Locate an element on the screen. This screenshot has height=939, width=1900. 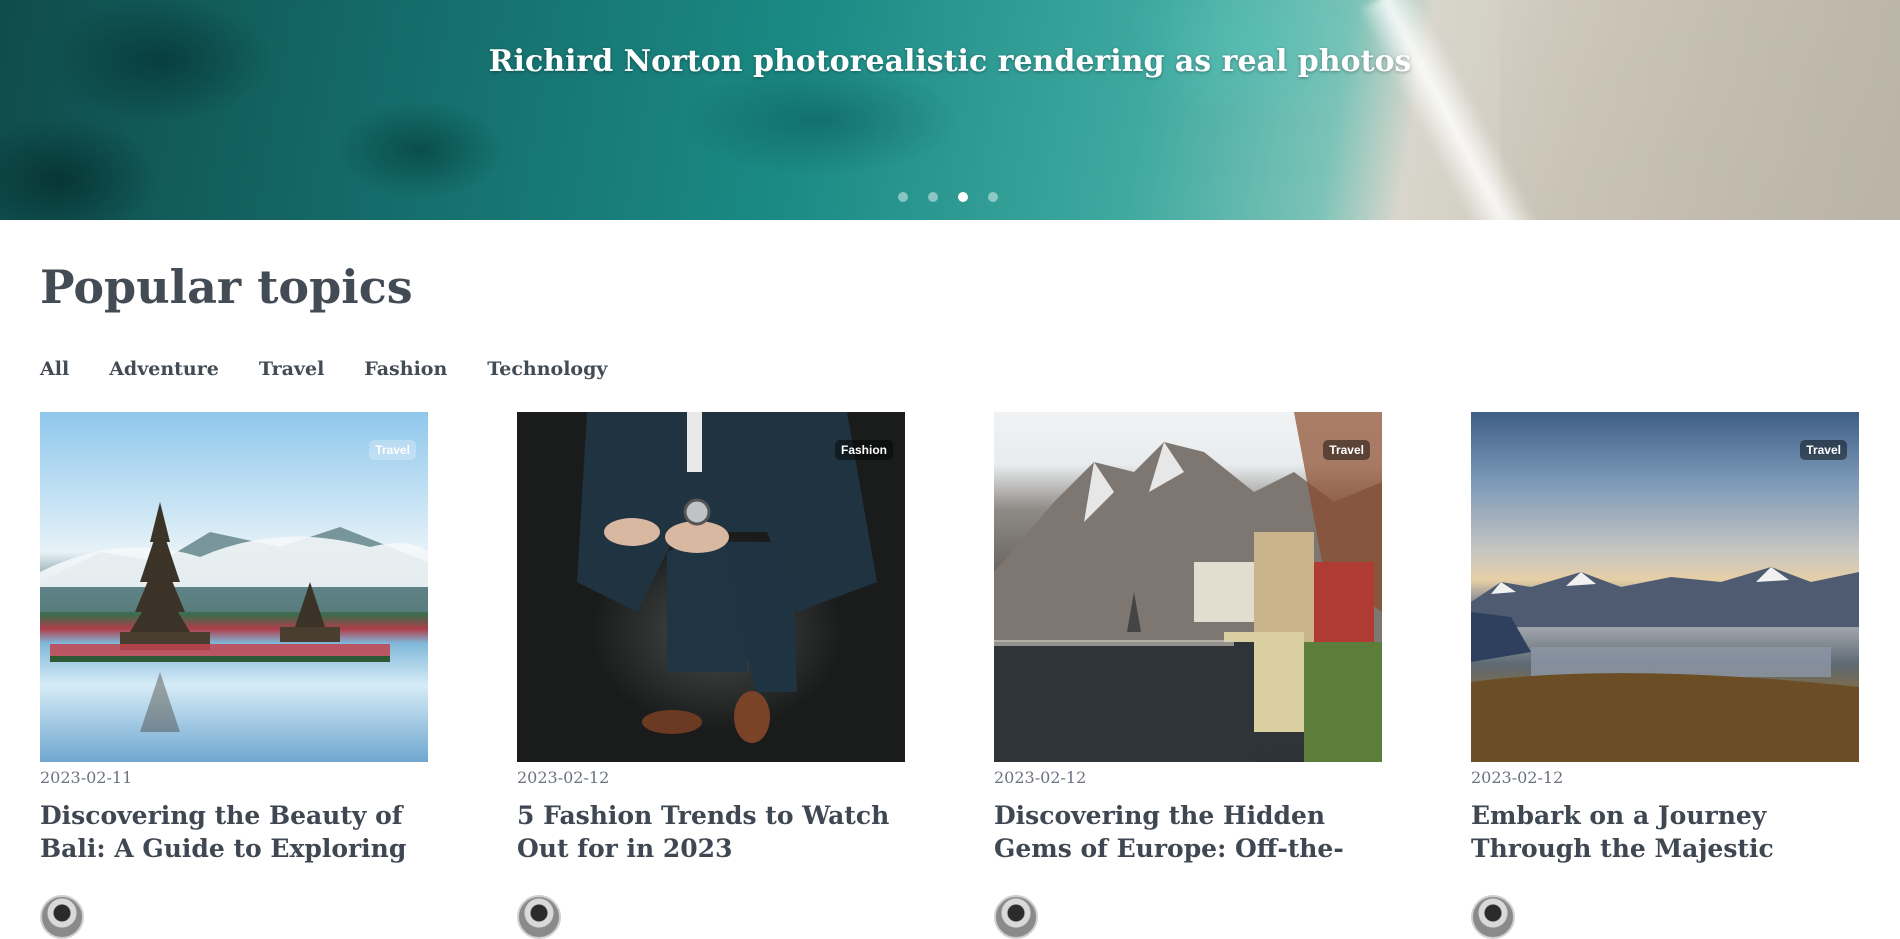
carousel-dots is located at coordinates (948, 197).